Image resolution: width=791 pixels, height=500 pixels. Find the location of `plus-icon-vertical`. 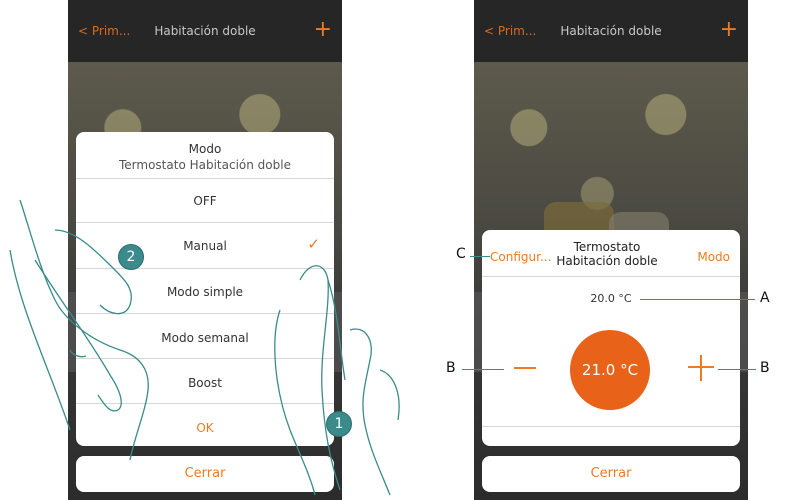

plus-icon-vertical is located at coordinates (701, 368).